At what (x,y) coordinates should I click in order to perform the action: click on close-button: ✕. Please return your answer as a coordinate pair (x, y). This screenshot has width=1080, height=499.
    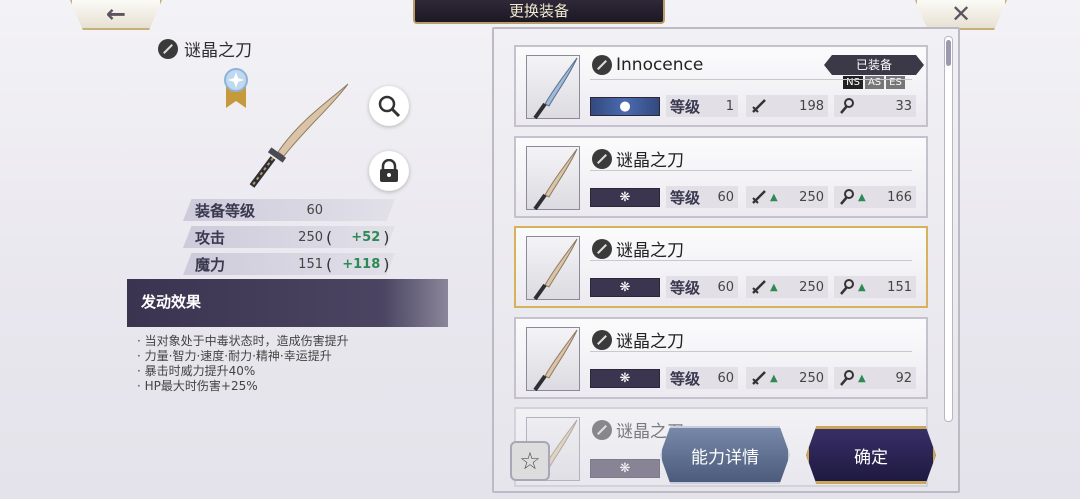
    Looking at the image, I should click on (961, 15).